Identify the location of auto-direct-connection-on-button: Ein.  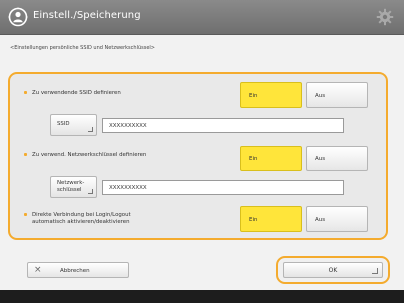
(271, 219).